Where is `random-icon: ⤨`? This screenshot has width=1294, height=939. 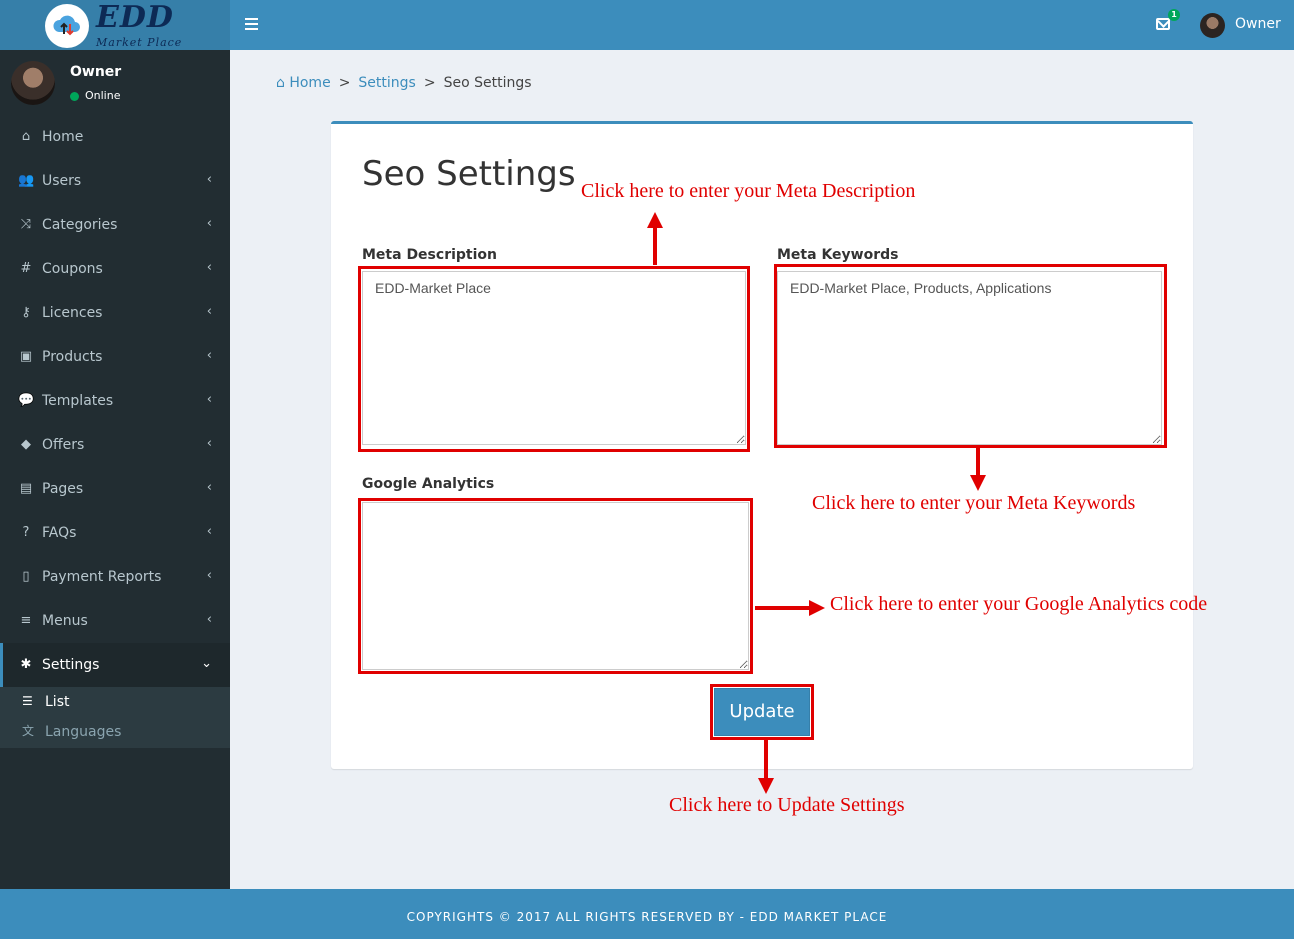
random-icon: ⤨ is located at coordinates (26, 224).